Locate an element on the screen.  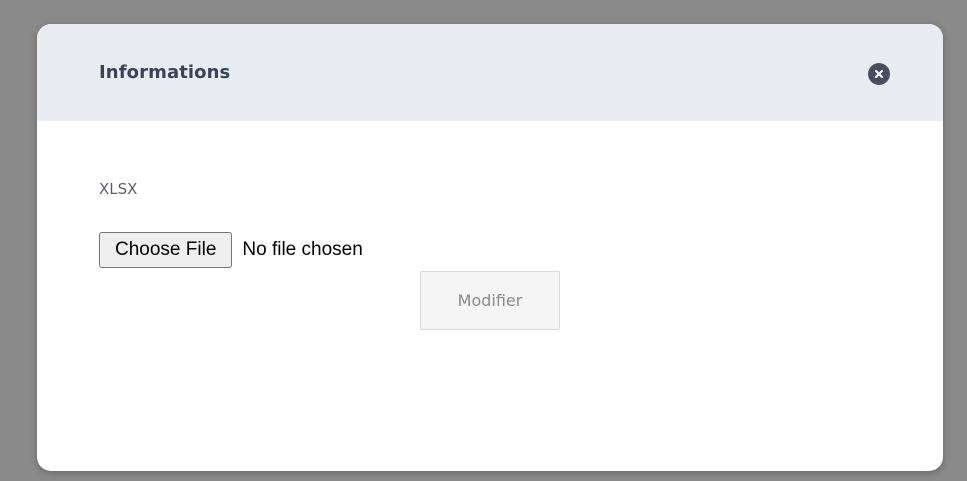
modal-title: Informations is located at coordinates (165, 72).